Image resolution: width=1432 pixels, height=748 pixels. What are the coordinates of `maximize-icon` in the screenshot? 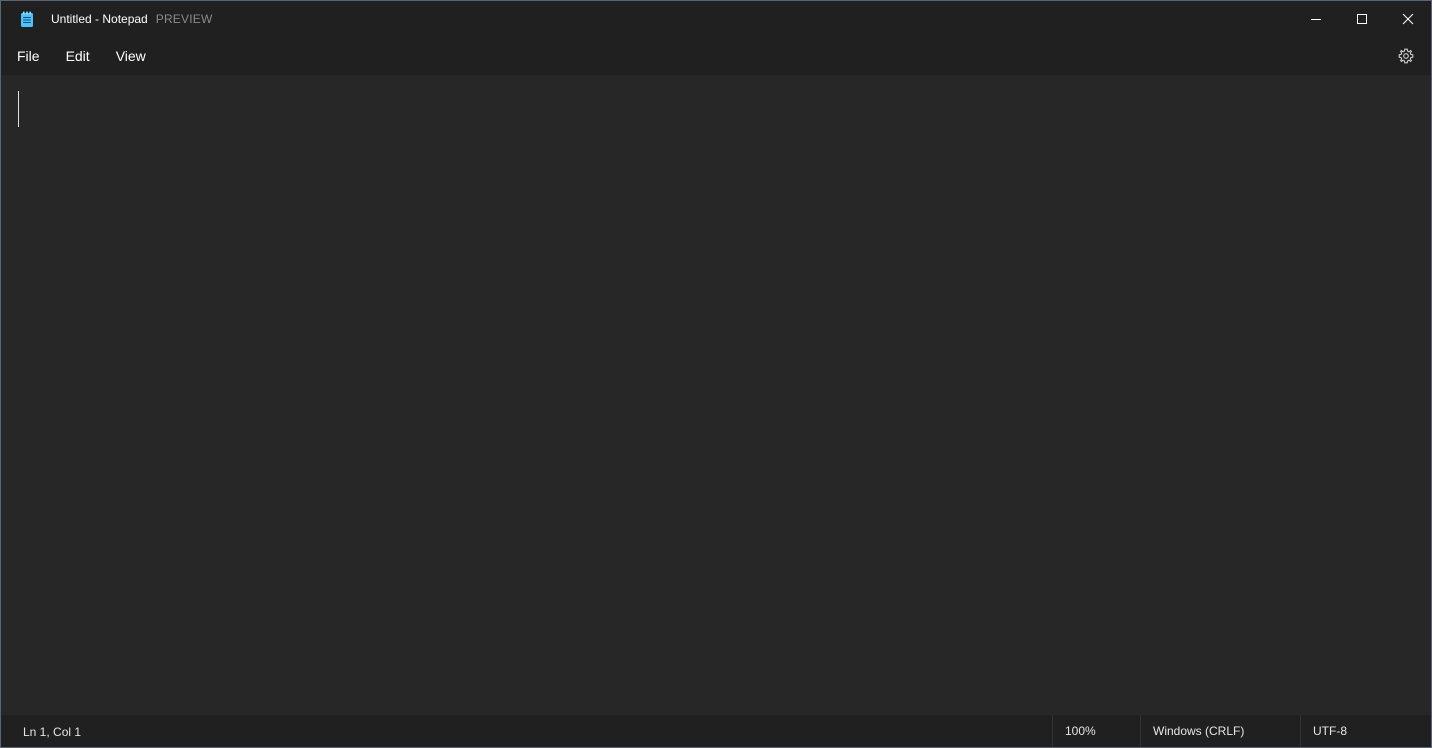 It's located at (1362, 19).